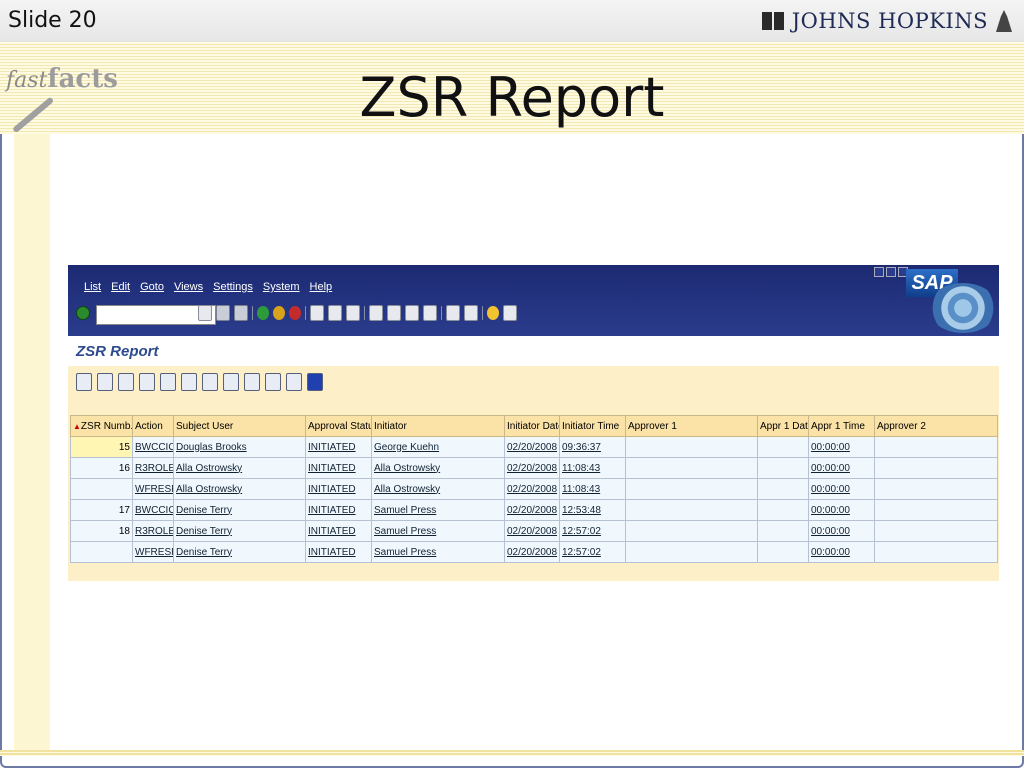 The height and width of the screenshot is (768, 1024). What do you see at coordinates (453, 313) in the screenshot?
I see `new-session-icon` at bounding box center [453, 313].